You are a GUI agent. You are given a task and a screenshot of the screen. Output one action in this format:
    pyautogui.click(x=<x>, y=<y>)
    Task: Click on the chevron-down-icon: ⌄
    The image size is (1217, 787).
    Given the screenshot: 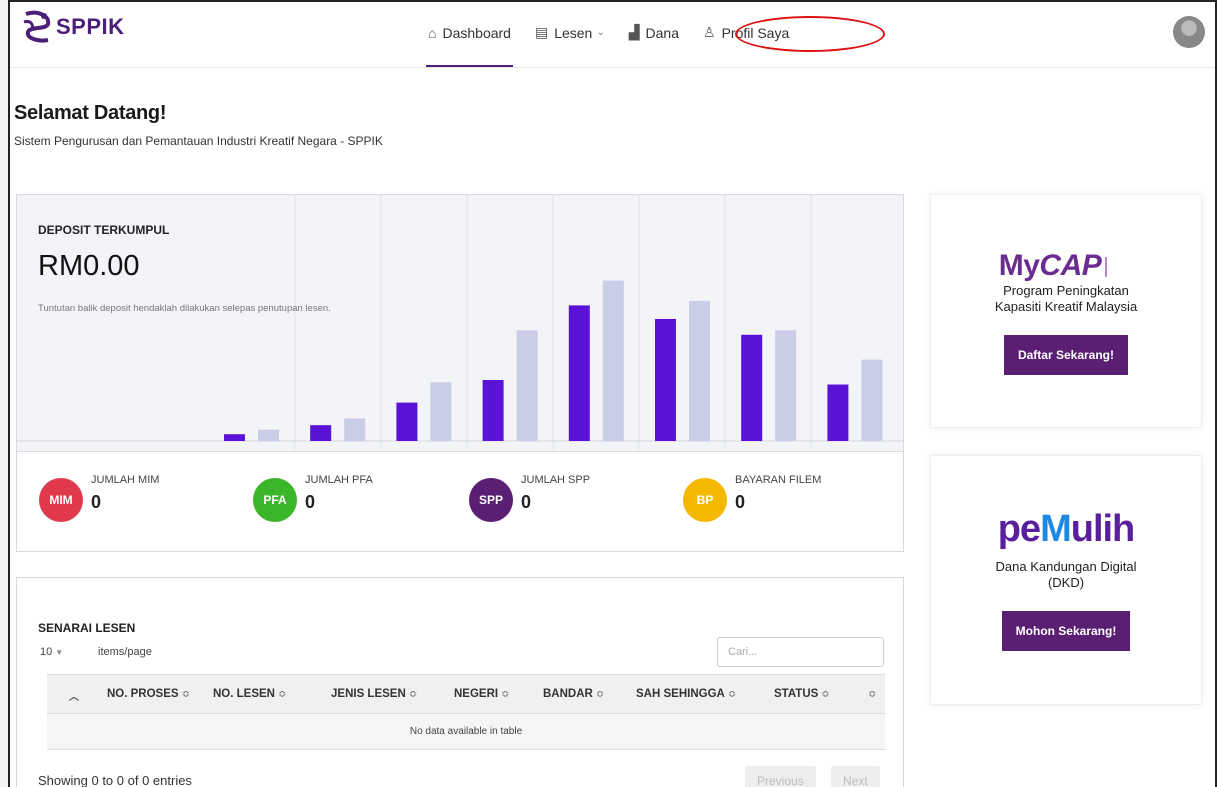 What is the action you would take?
    pyautogui.click(x=600, y=32)
    